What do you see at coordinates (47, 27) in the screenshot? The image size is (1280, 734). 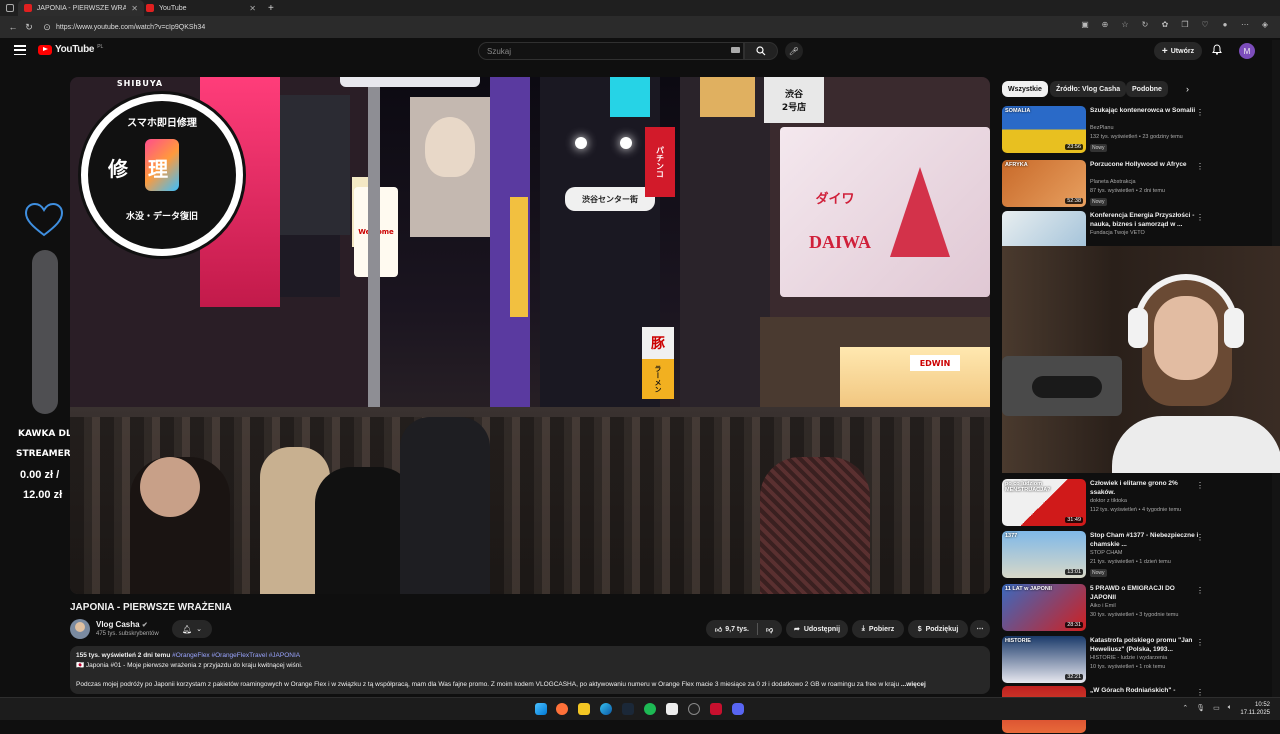 I see `site-info-icon: ⊙` at bounding box center [47, 27].